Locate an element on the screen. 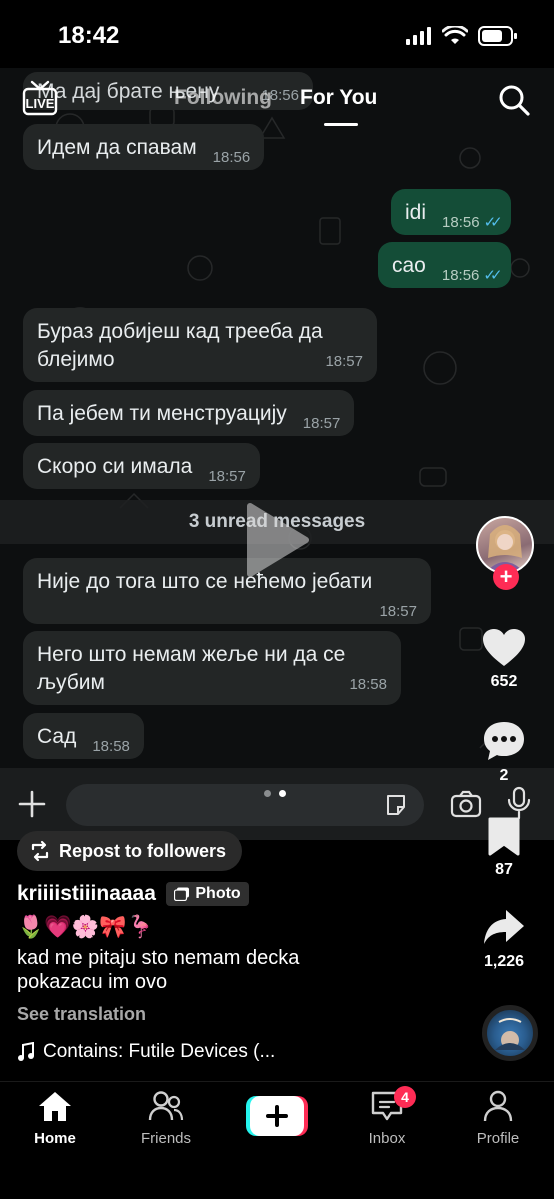  chat-message: Па јебем ти менструацију 18:57 is located at coordinates (189, 413).